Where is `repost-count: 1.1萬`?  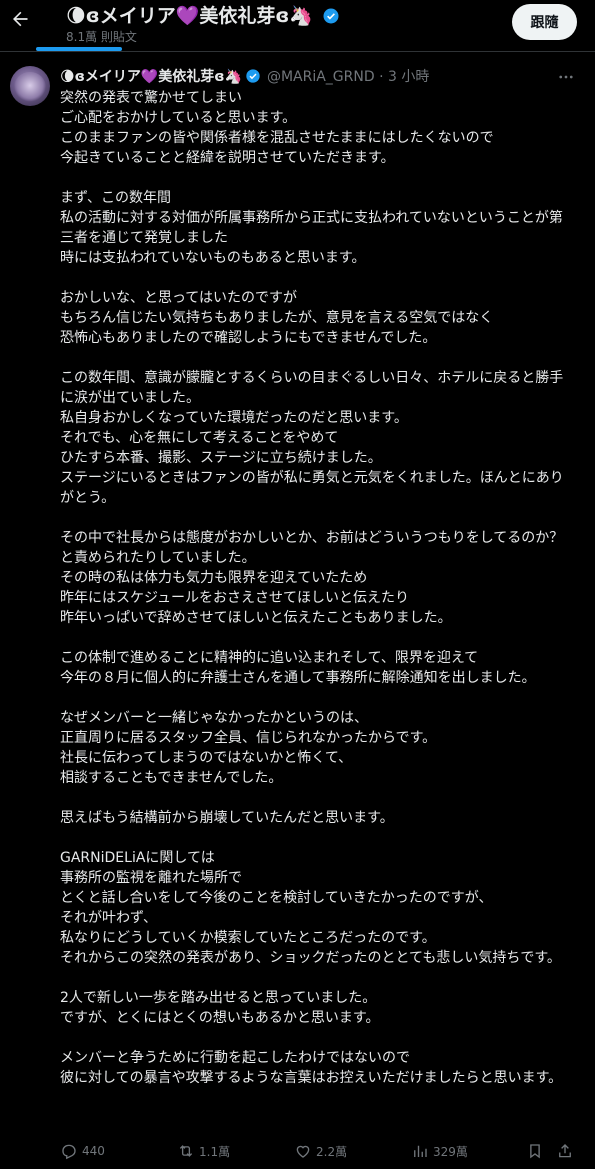
repost-count: 1.1萬 is located at coordinates (215, 1151).